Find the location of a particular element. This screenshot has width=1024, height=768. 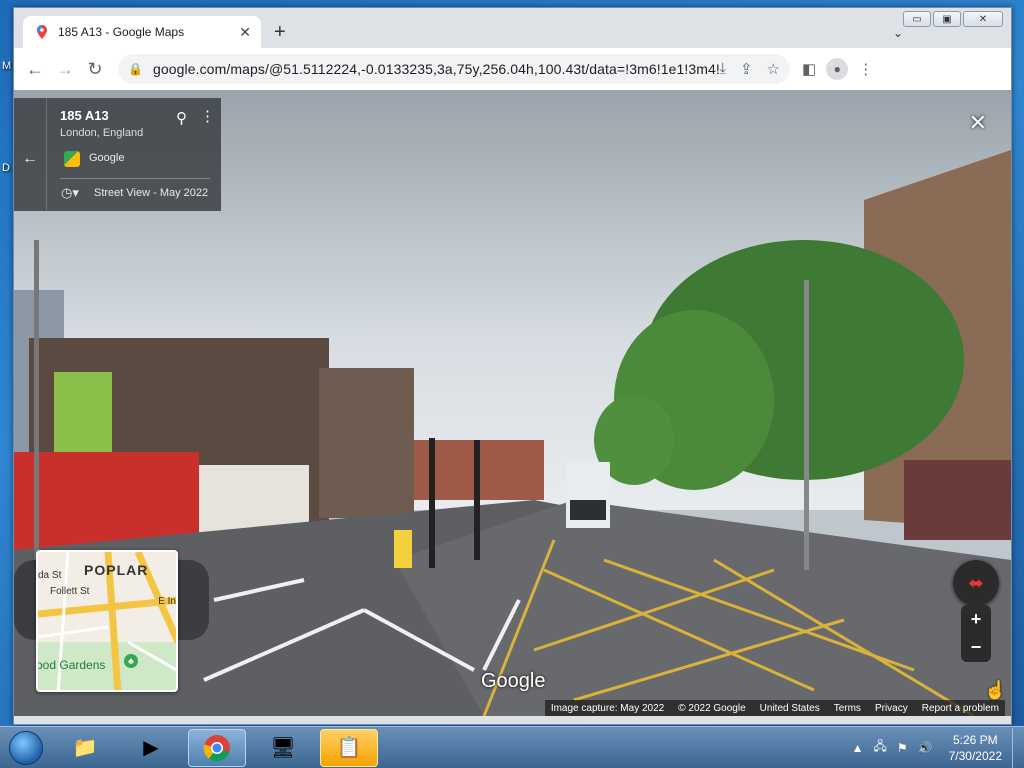

more-options-icon: ⋮ is located at coordinates (207, 116).